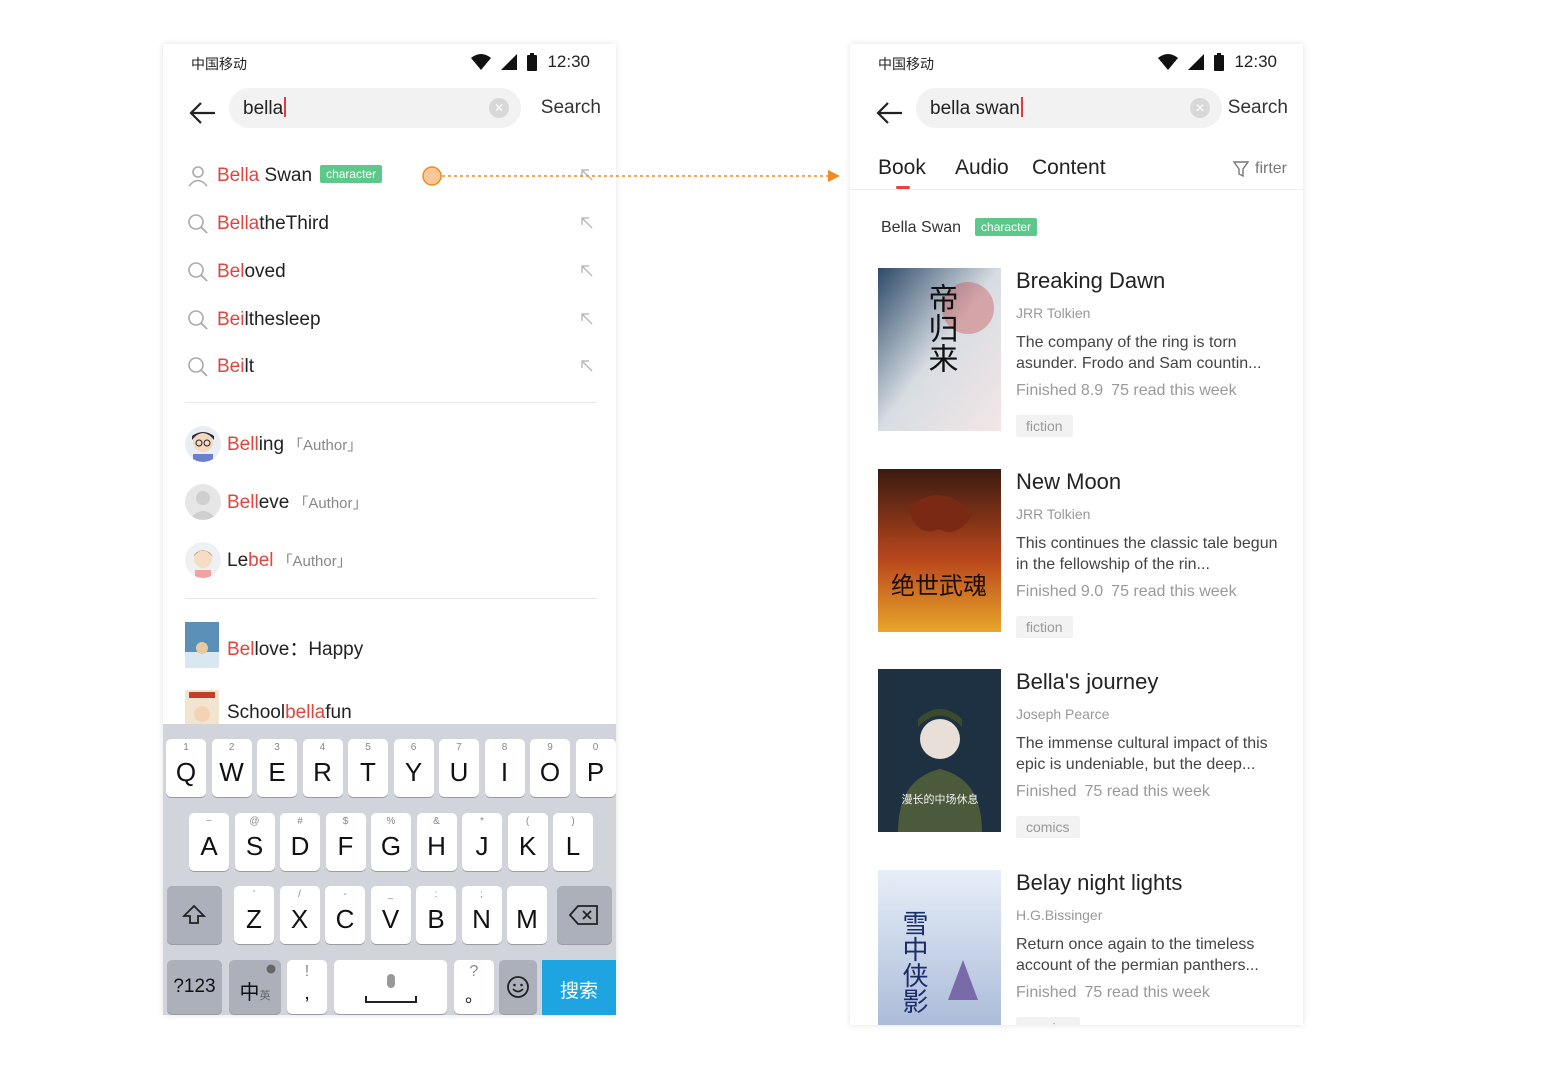  What do you see at coordinates (389, 273) in the screenshot?
I see `suggestion-item: Beloved` at bounding box center [389, 273].